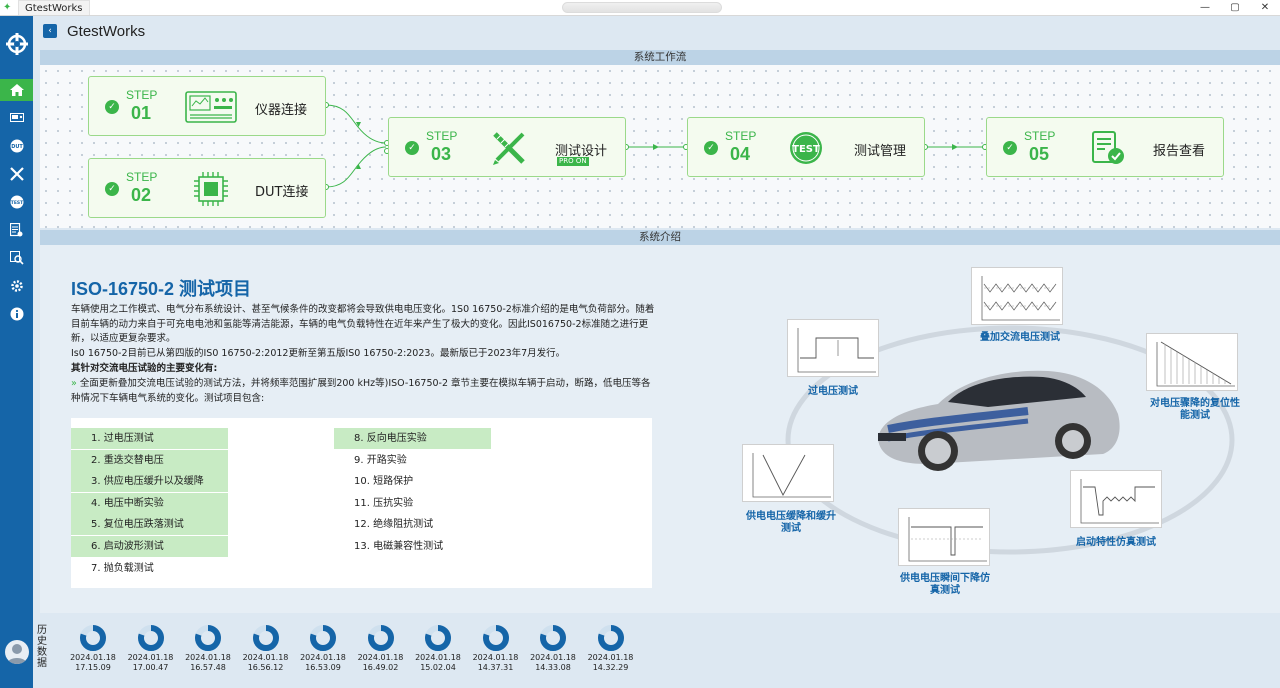 The width and height of the screenshot is (1280, 688). What do you see at coordinates (610, 655) in the screenshot?
I see `history-item: 2024.01.18 14.32.29` at bounding box center [610, 655].